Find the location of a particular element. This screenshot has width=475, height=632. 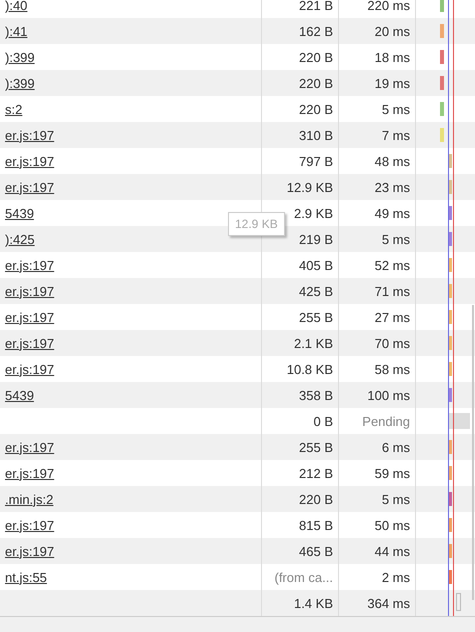

size-text: 10.8 KB is located at coordinates (309, 369).